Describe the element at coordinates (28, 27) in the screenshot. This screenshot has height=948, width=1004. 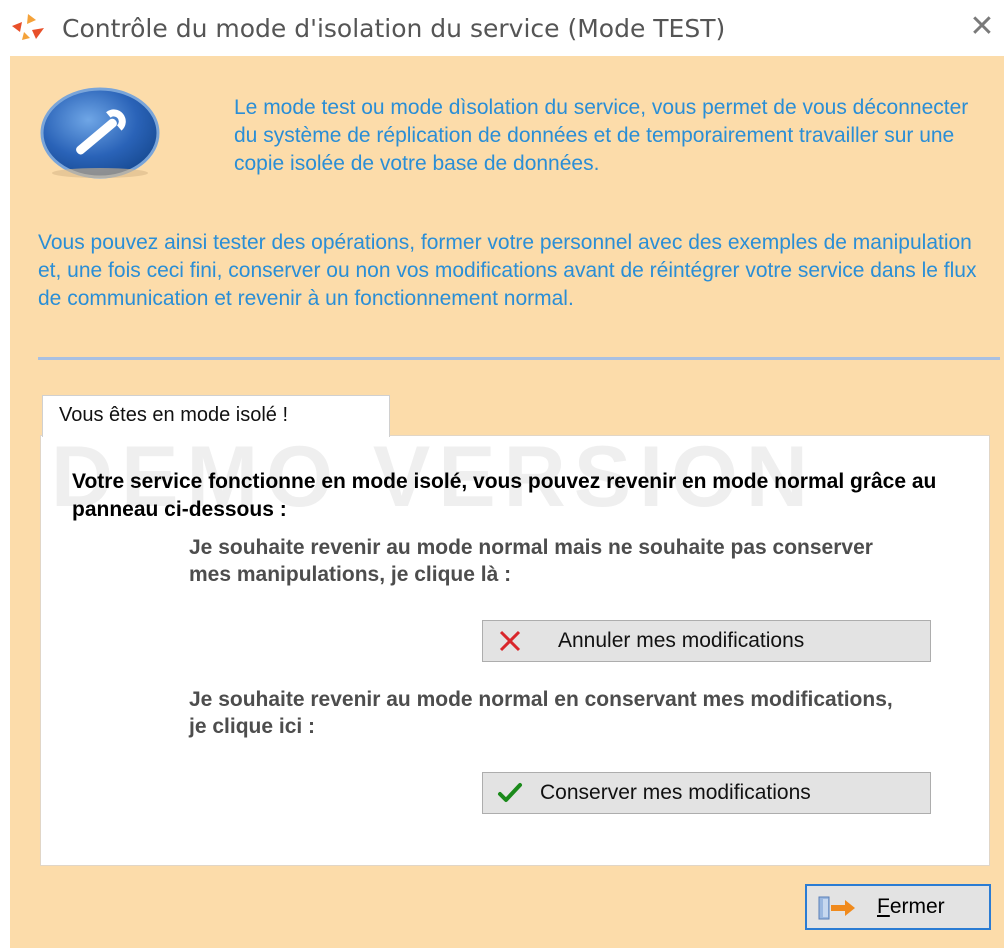
I see `app-logo-icon` at that location.